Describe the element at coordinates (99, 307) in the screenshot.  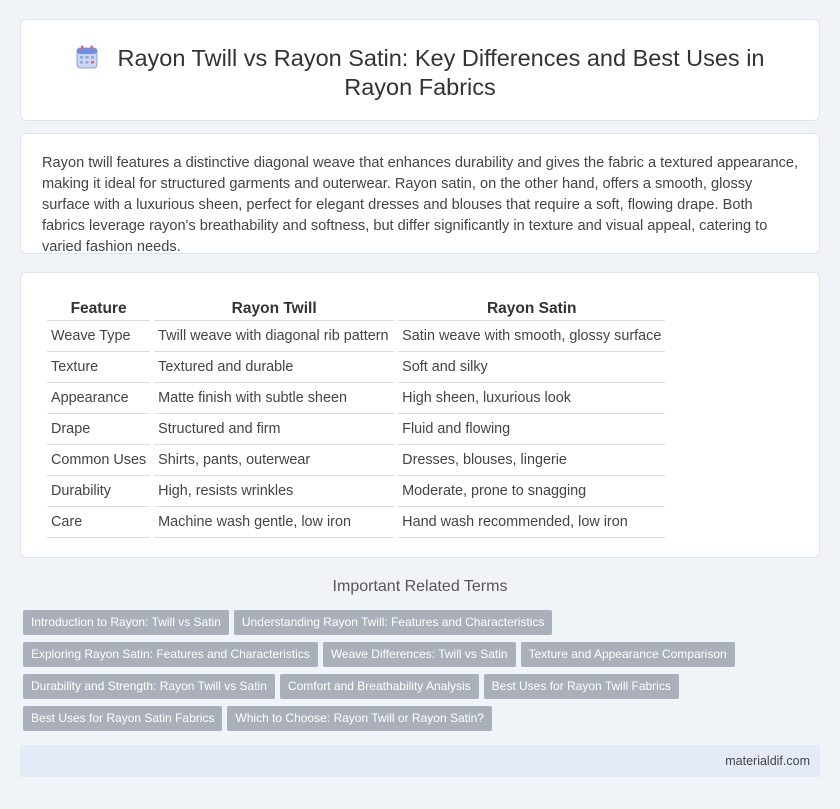
I see `header-feature: Feature` at that location.